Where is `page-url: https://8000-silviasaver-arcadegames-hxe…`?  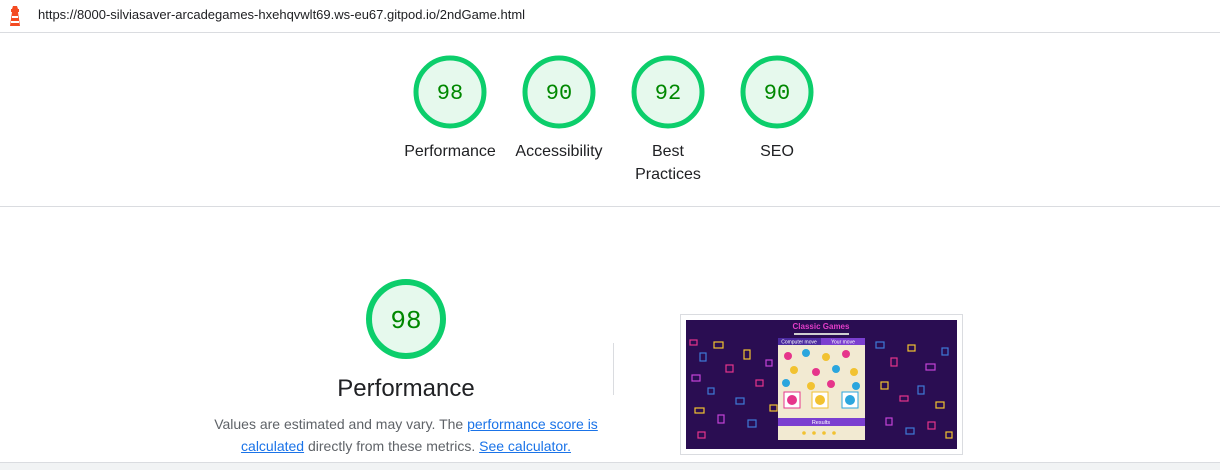
page-url: https://8000-silviasaver-arcadegames-hxe… is located at coordinates (281, 14).